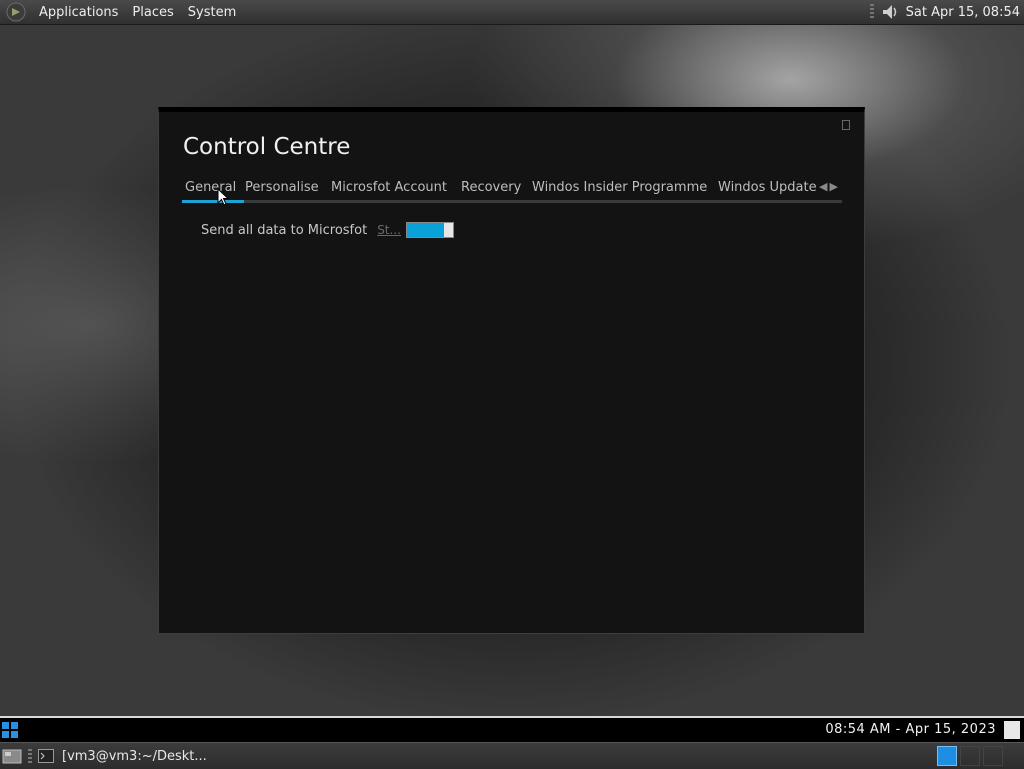 This screenshot has height=769, width=1024. I want to click on tab-scroll-arrows: ◀ ▶, so click(829, 186).